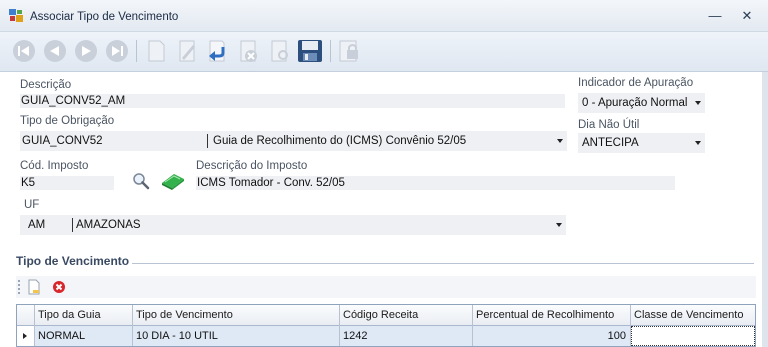  What do you see at coordinates (252, 166) in the screenshot?
I see `descricao-imposto-label: Descrição do Imposto` at bounding box center [252, 166].